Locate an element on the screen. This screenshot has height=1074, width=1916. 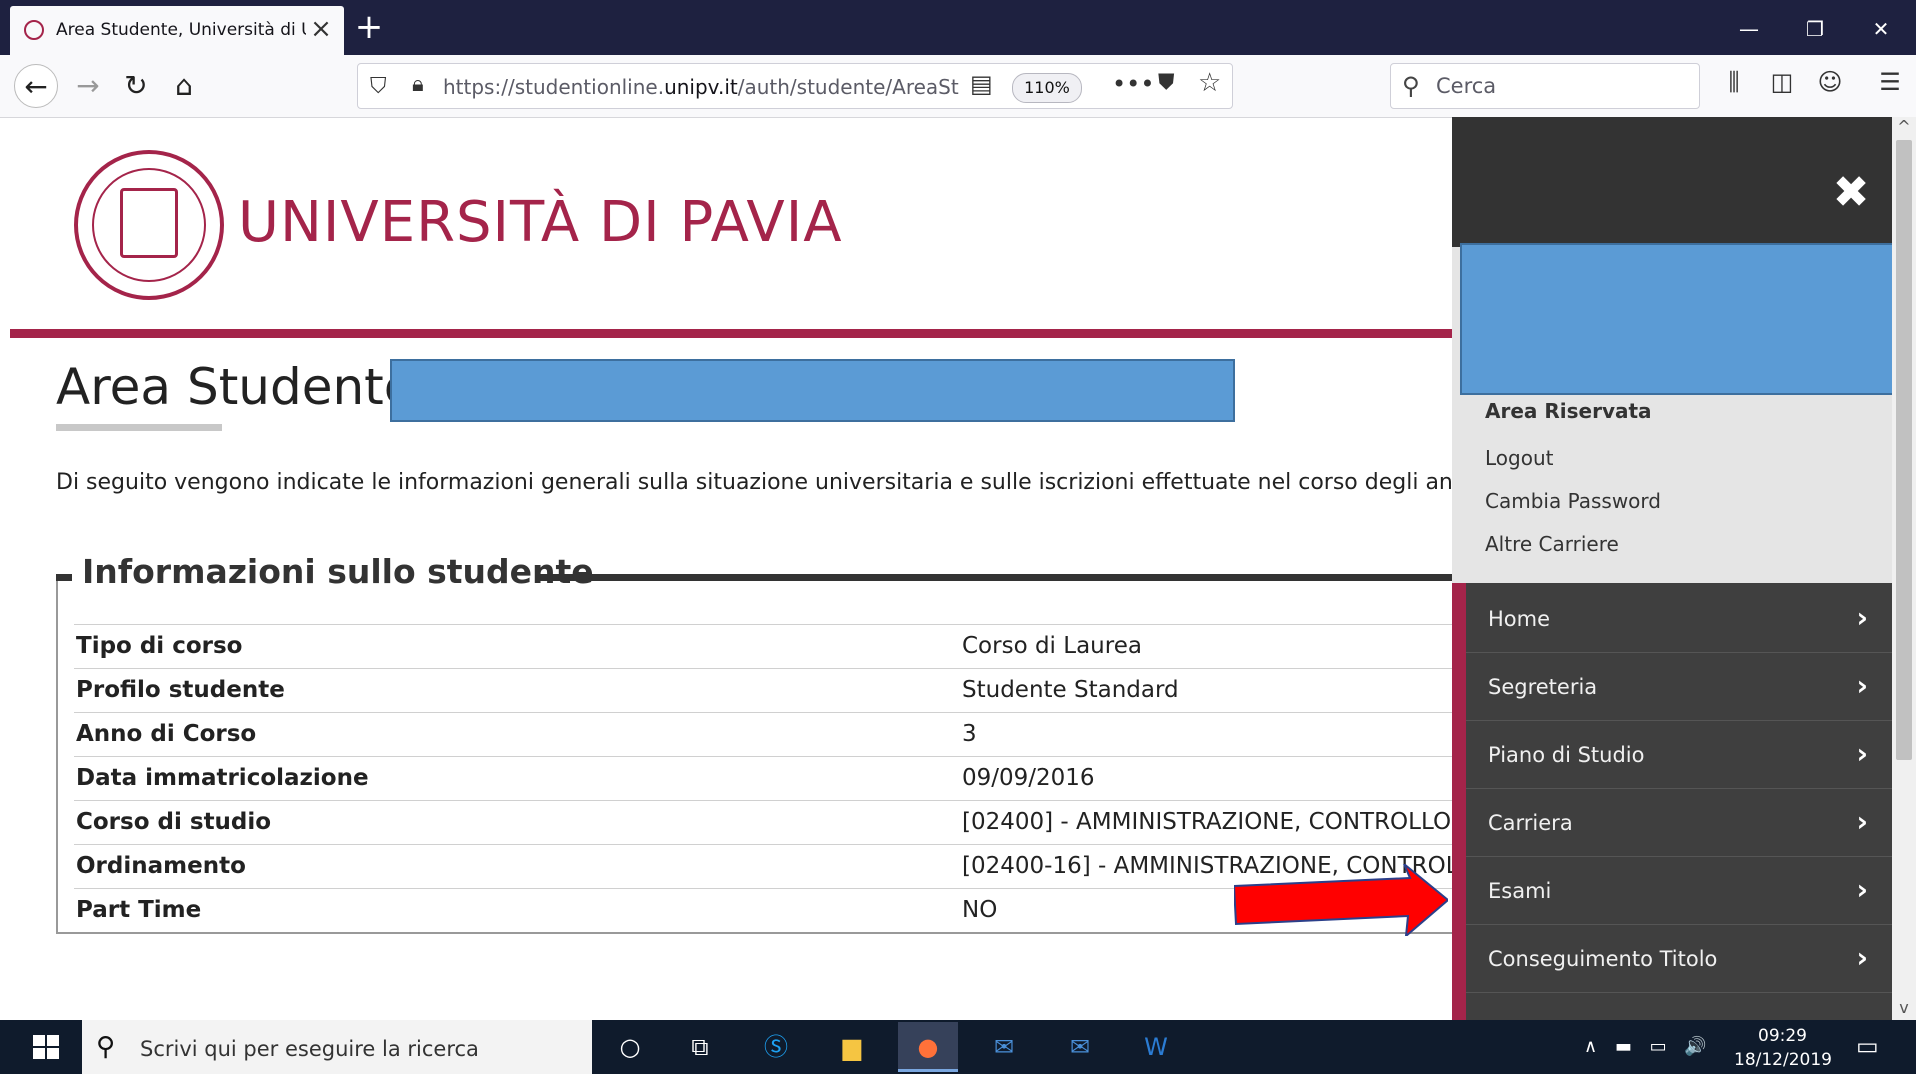
reload-button: ↻ is located at coordinates (136, 86).